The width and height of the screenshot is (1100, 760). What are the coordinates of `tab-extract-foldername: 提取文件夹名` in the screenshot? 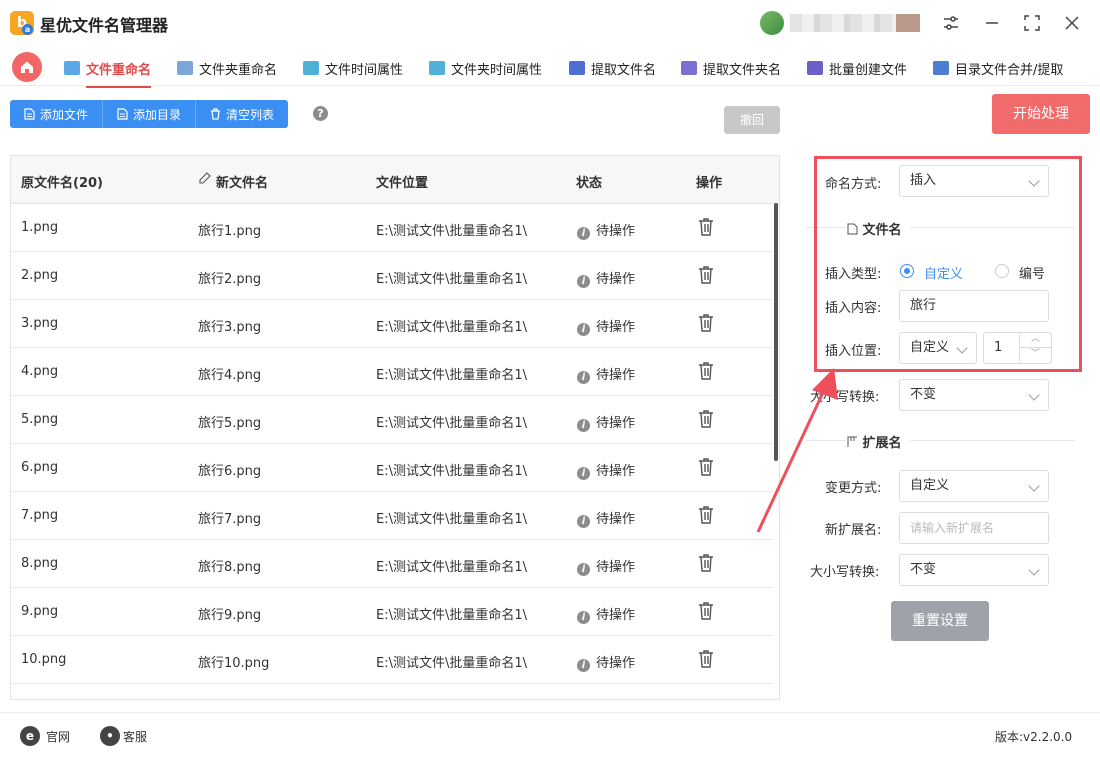 It's located at (731, 68).